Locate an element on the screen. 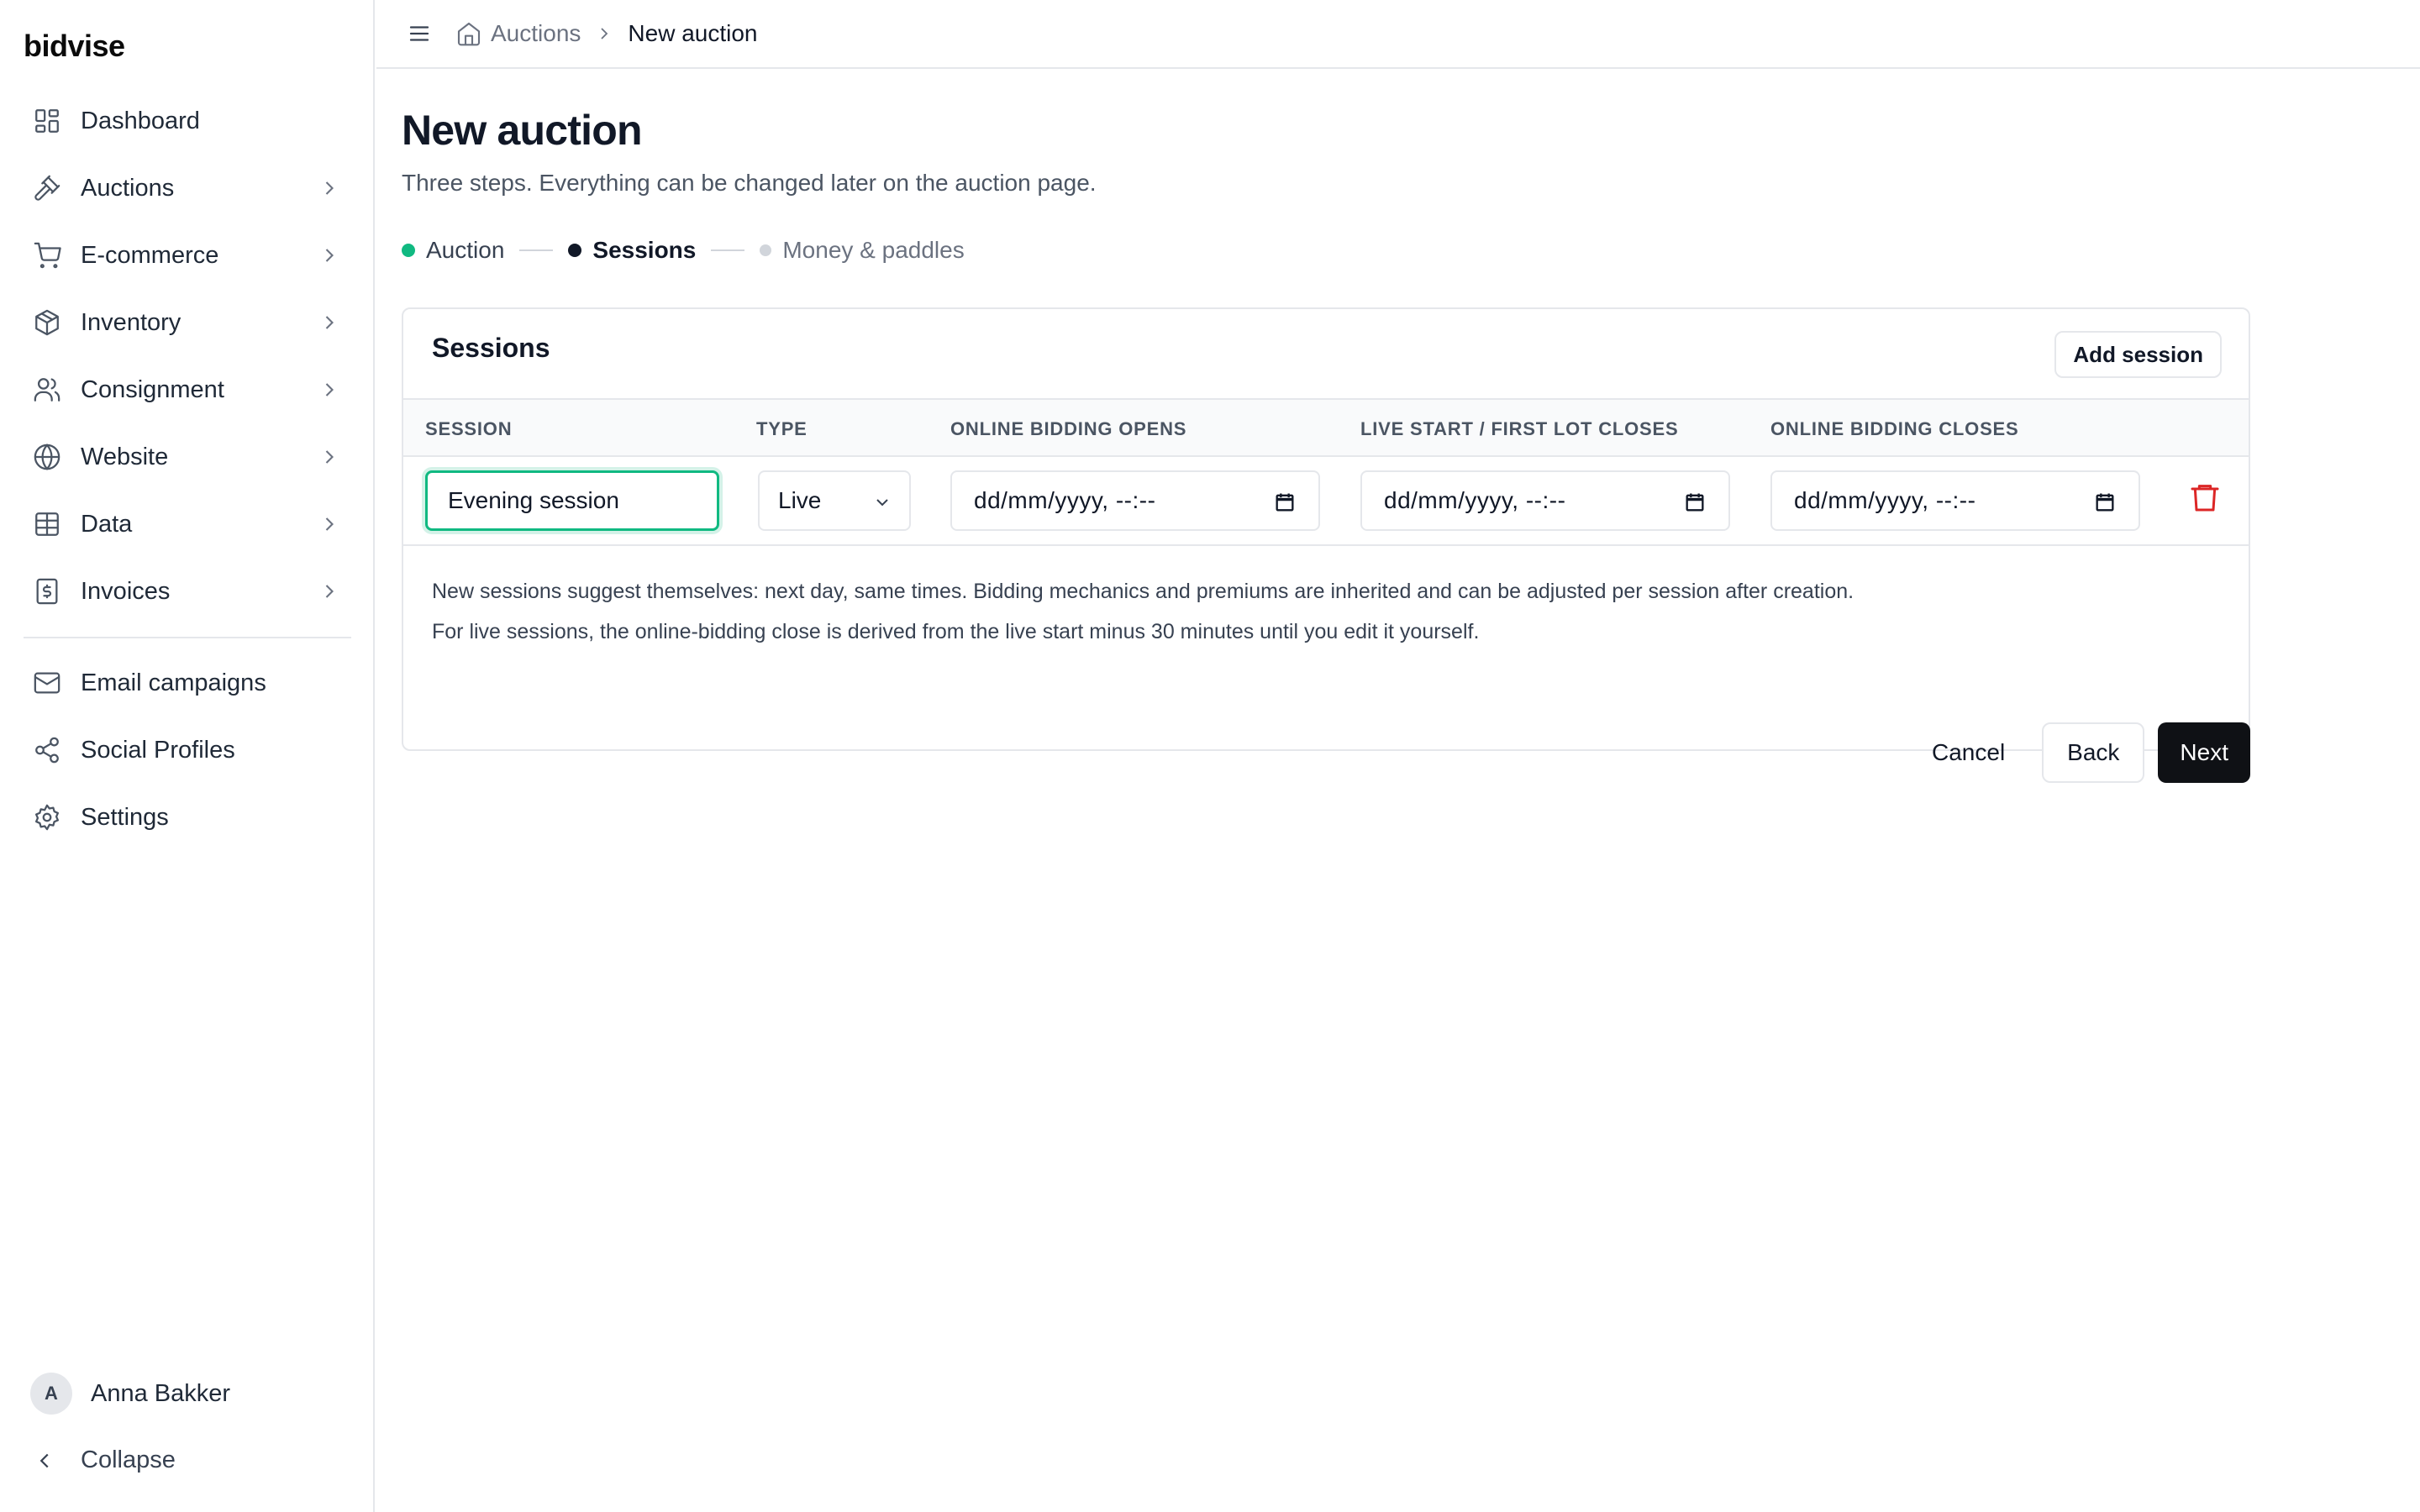 The height and width of the screenshot is (1512, 2420). chevron-down-icon is located at coordinates (882, 503).